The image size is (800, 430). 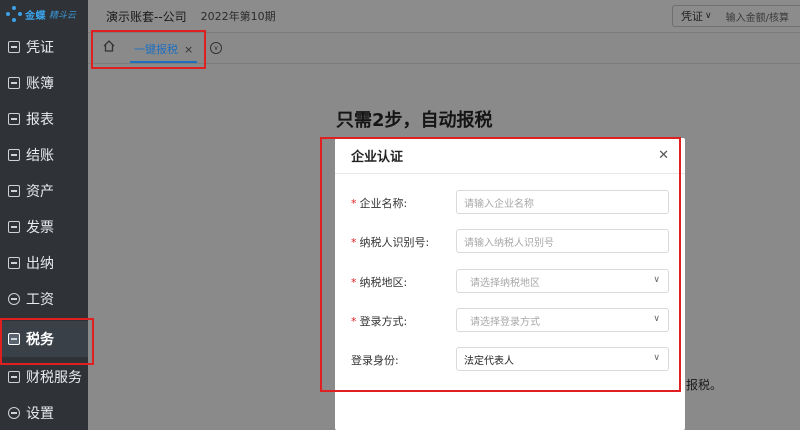 I want to click on login-identity-select: 法定代表人 ∨, so click(x=562, y=359).